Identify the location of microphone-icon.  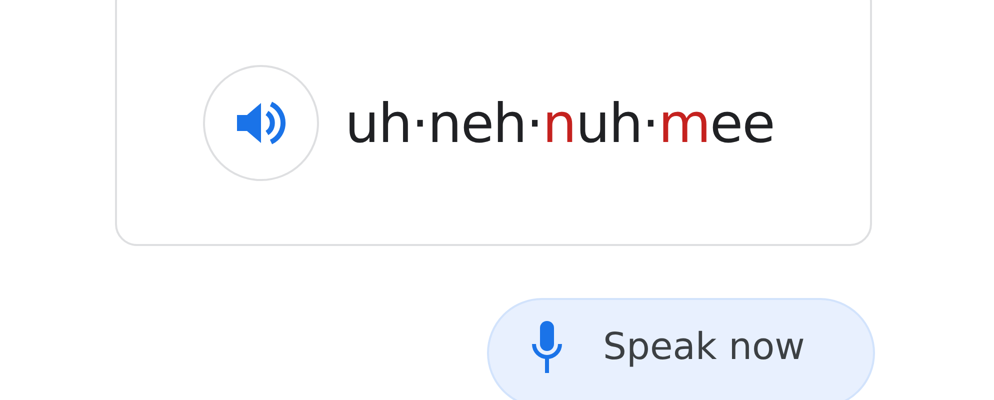
(547, 347).